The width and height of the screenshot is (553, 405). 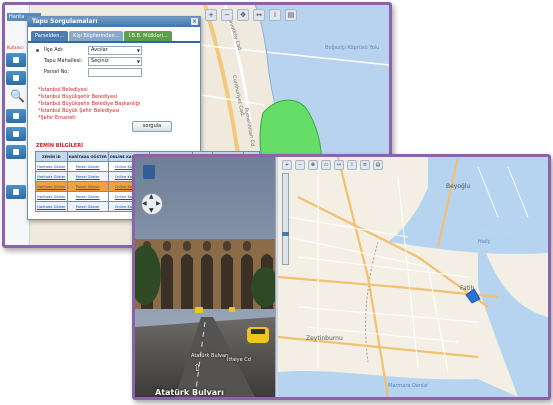 I want to click on parsel-input, so click(x=115, y=72).